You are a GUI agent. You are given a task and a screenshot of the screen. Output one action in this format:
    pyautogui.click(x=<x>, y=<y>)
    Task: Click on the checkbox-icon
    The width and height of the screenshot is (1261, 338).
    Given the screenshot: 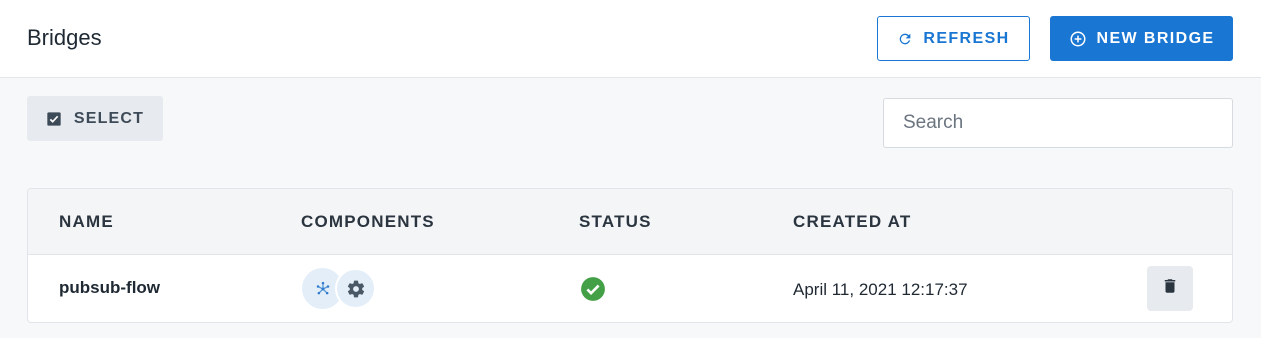 What is the action you would take?
    pyautogui.click(x=54, y=119)
    